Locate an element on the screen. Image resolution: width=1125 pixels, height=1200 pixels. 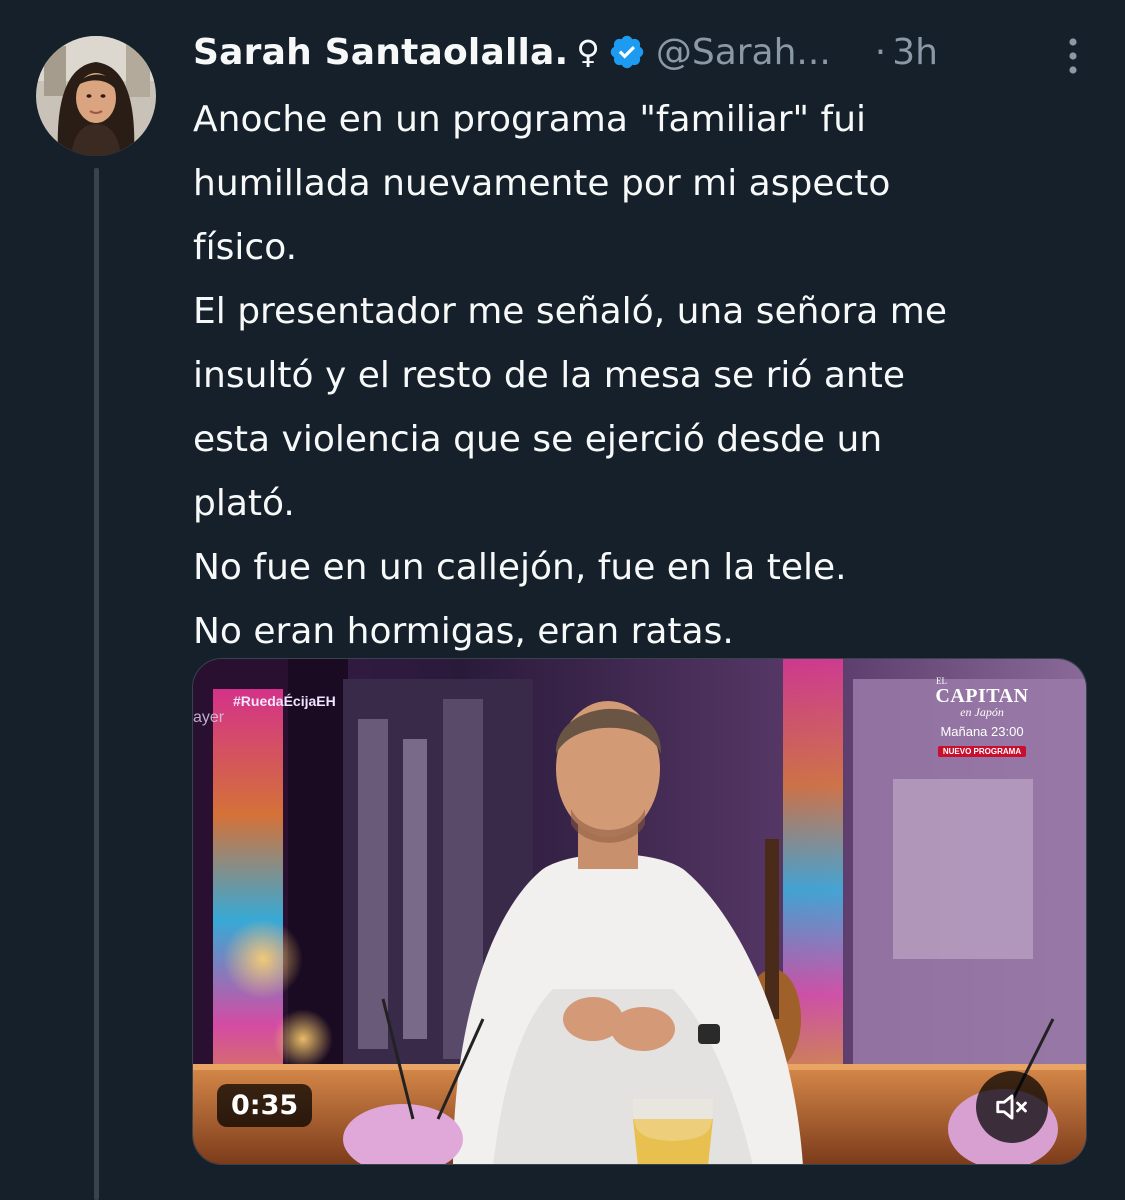
speaker-muted-icon is located at coordinates (1011, 1107).